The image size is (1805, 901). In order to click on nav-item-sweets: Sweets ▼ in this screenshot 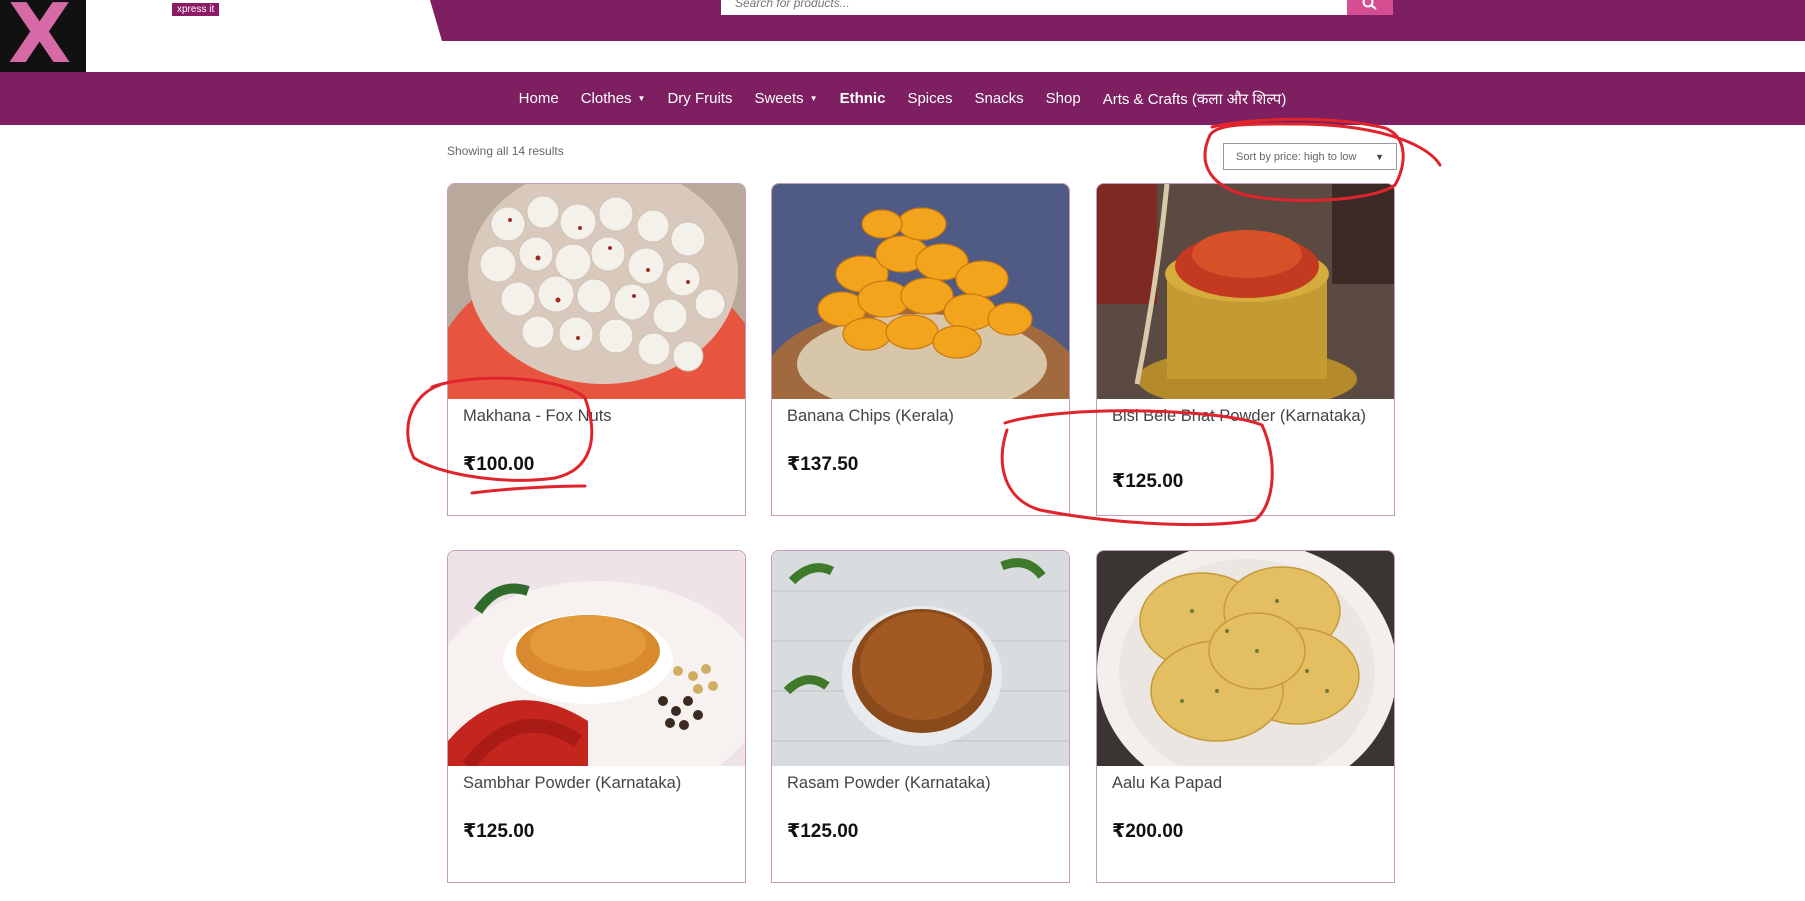, I will do `click(785, 98)`.